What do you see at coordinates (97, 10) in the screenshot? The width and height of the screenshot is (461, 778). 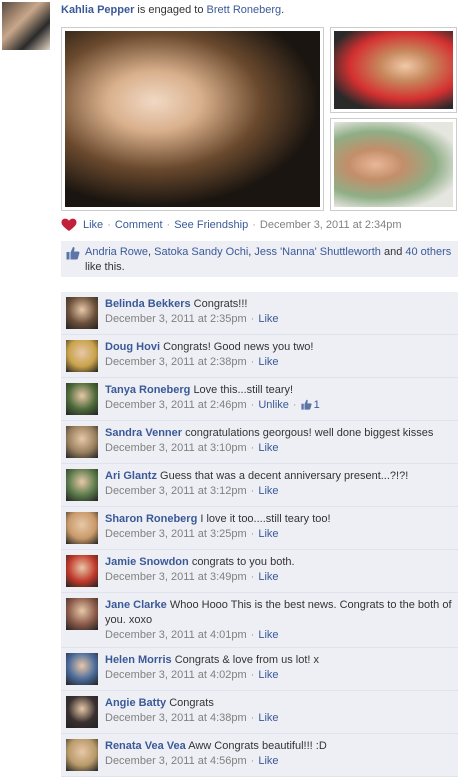 I see `actor-link: Kahlia Pepper` at bounding box center [97, 10].